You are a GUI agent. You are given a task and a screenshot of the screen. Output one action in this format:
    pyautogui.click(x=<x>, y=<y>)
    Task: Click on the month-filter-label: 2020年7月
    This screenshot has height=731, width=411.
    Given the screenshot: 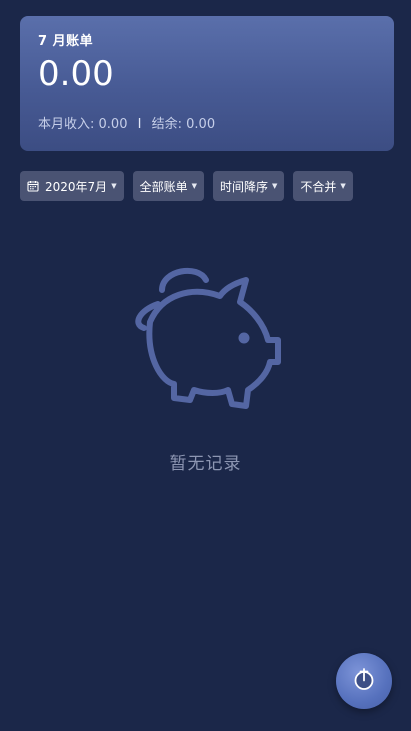 What is the action you would take?
    pyautogui.click(x=76, y=186)
    